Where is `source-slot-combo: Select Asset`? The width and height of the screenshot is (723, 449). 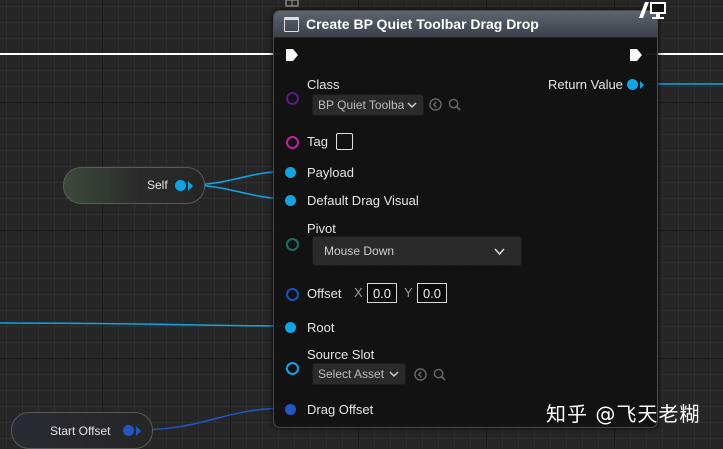 source-slot-combo: Select Asset is located at coordinates (359, 374).